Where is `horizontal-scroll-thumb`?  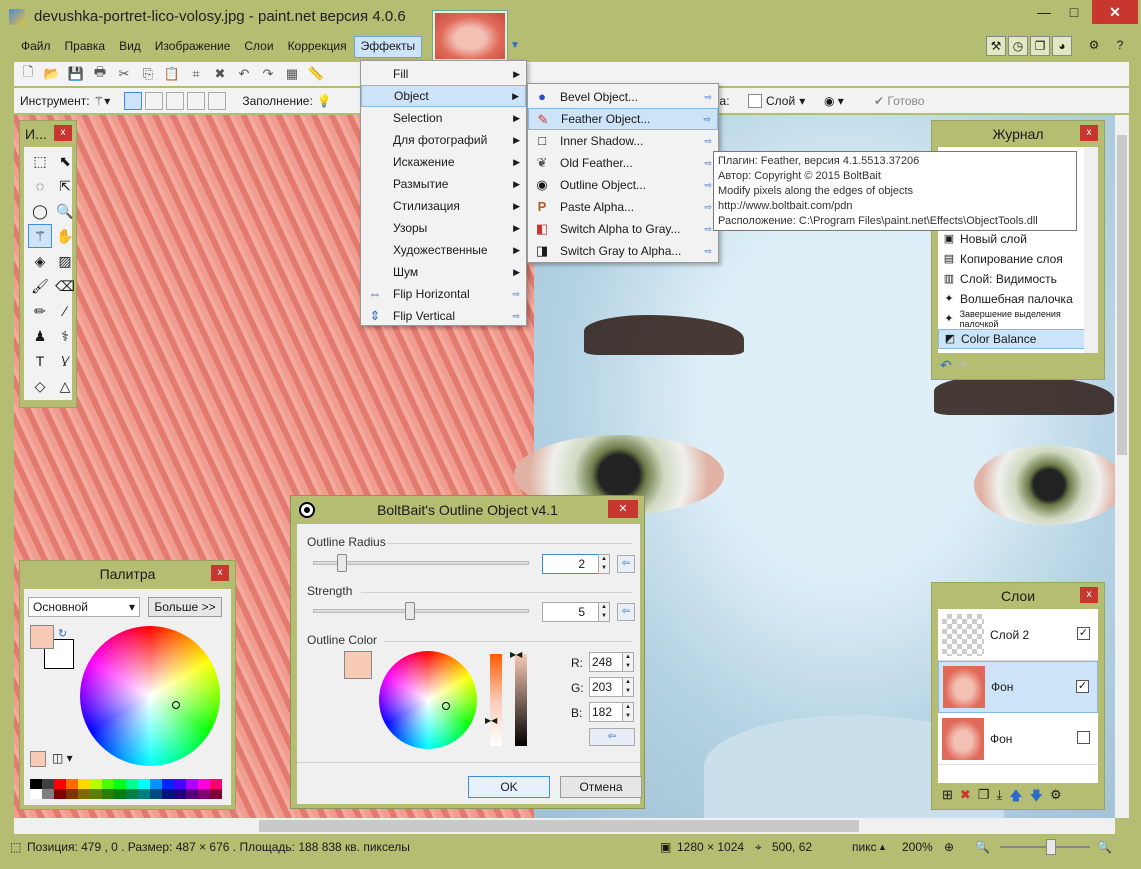
horizontal-scroll-thumb is located at coordinates (559, 826).